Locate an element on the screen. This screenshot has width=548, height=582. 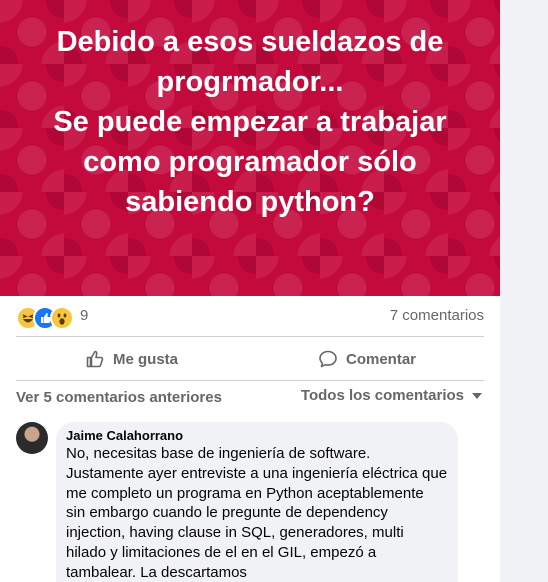
comment-label: Comentar is located at coordinates (381, 359).